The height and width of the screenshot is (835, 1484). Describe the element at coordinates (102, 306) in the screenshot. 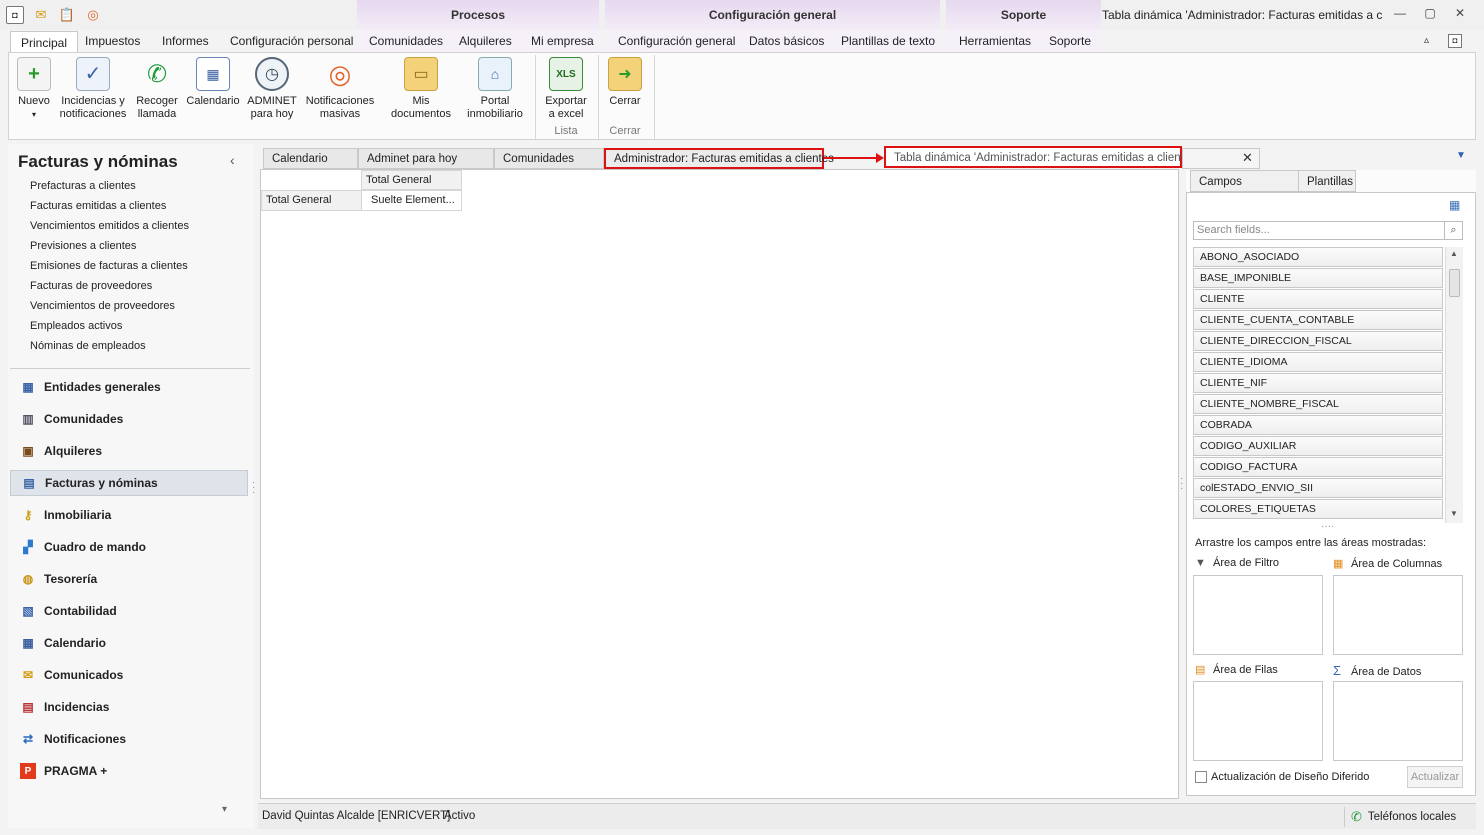

I see `nav-link-vencimientos-proveedores: Vencimientos de proveedores` at that location.